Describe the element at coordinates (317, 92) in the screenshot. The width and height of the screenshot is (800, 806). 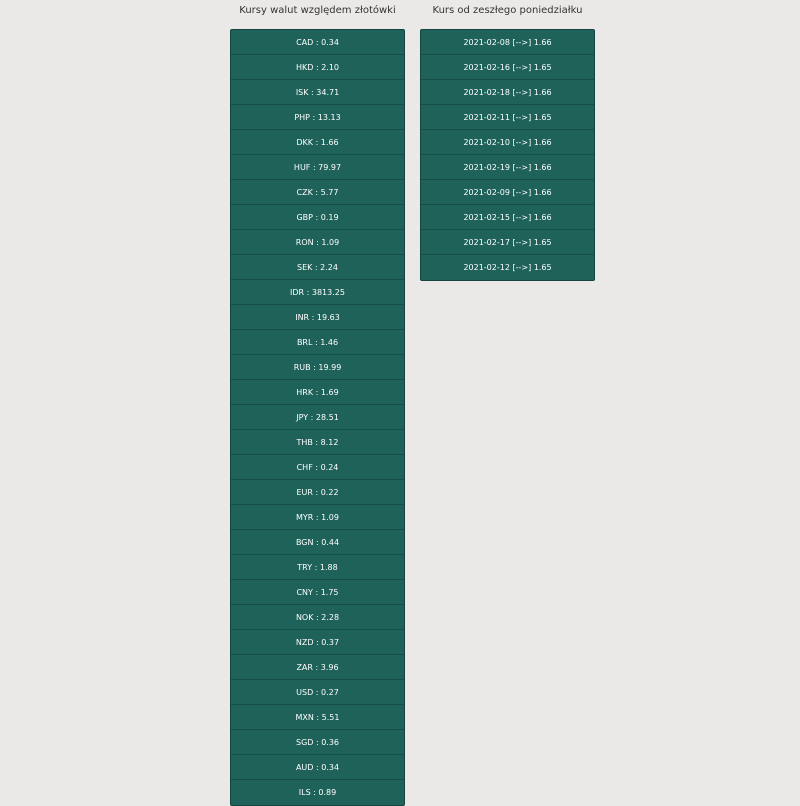
I see `currency-rate-item-isk: ISK : 34.71` at that location.